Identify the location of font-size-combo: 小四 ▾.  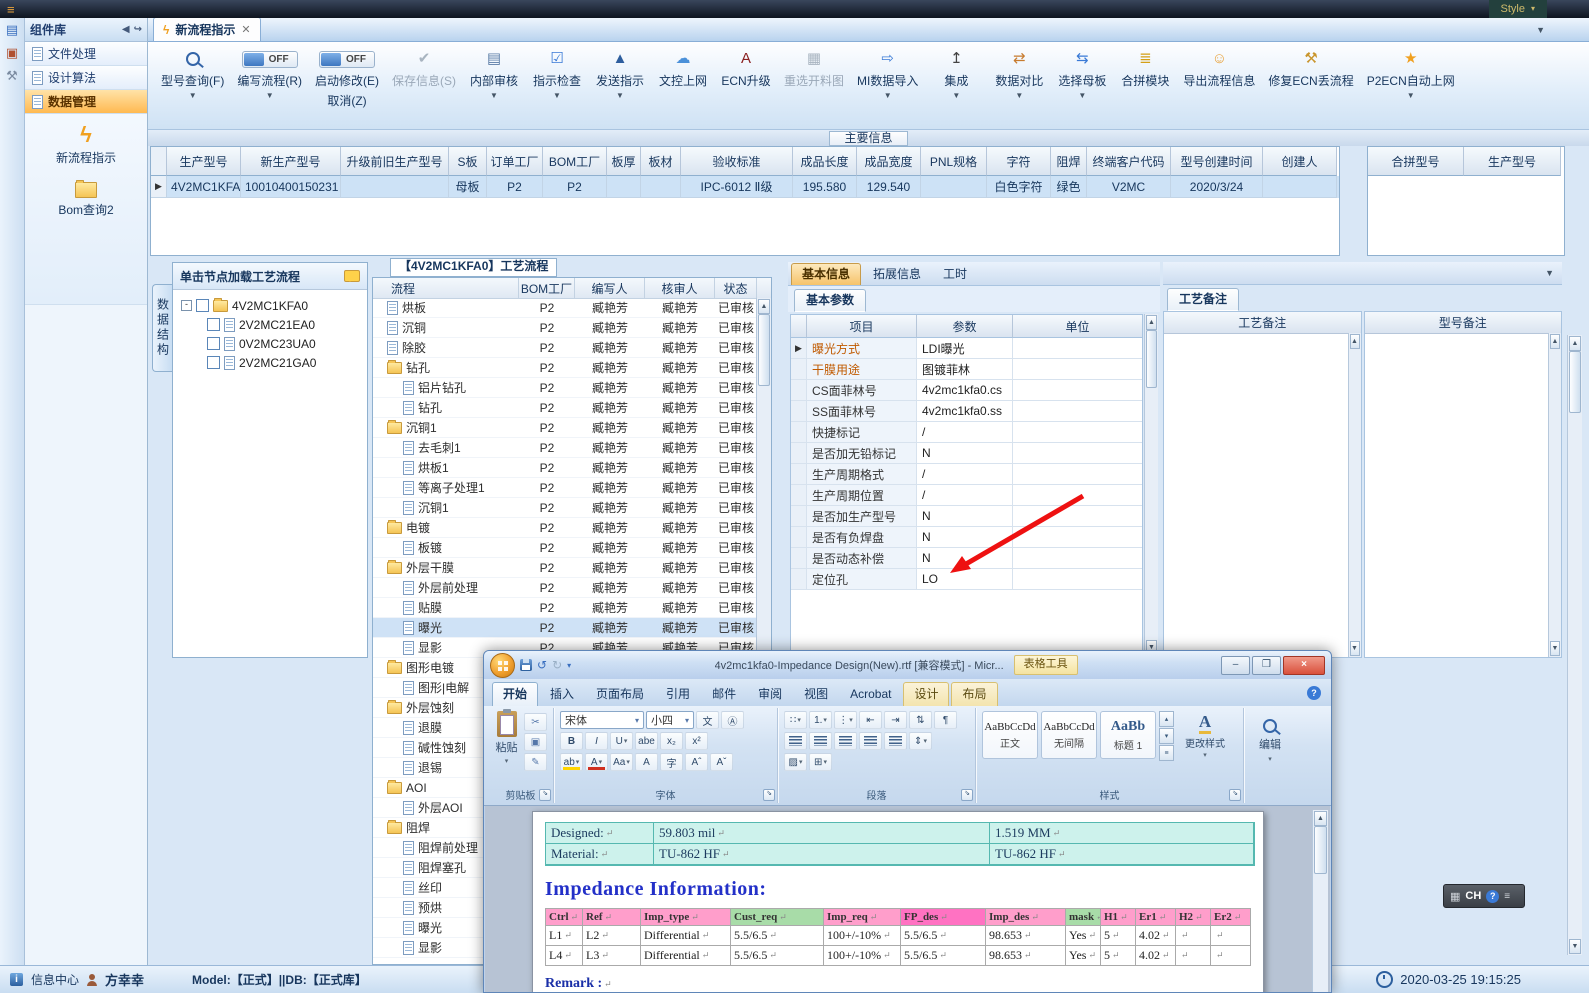
(670, 720).